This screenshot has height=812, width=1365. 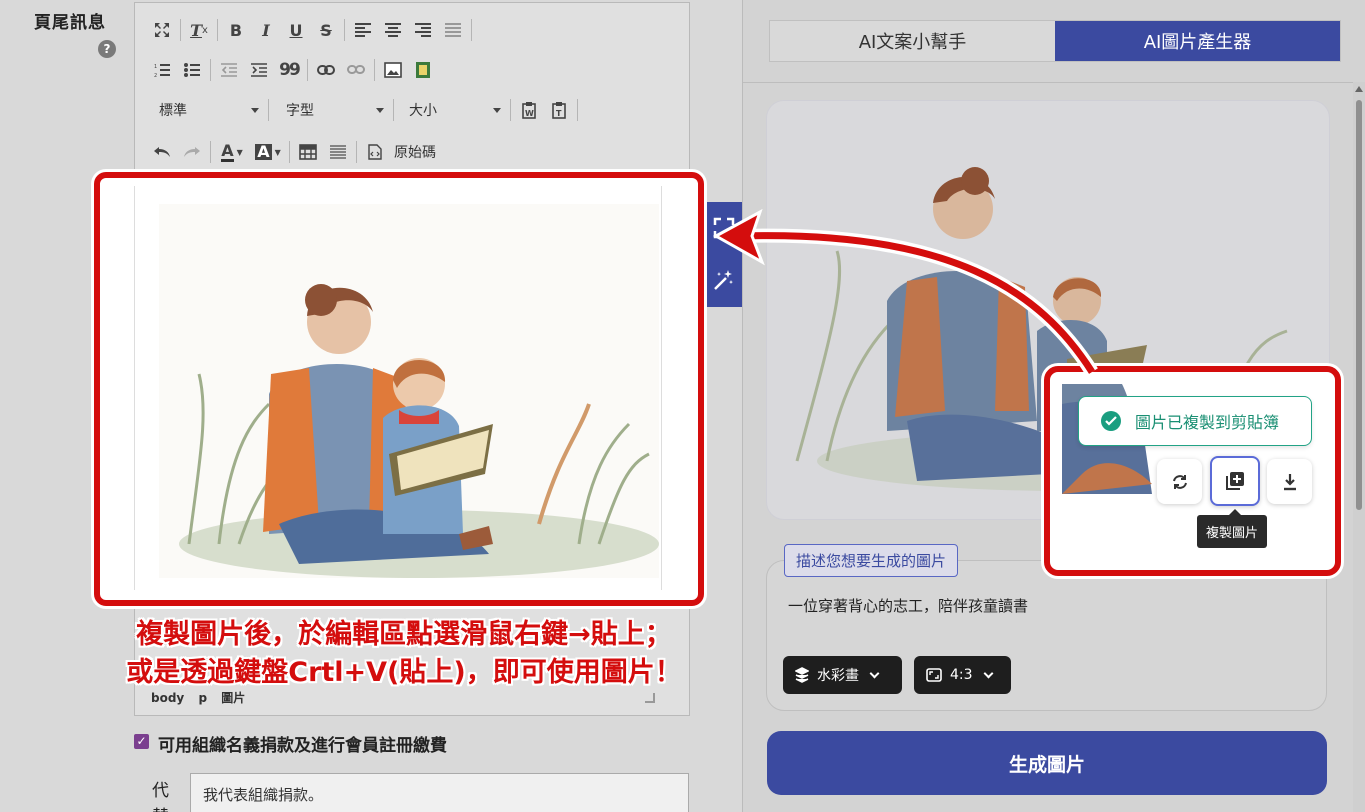 I want to click on copy-image-button, so click(x=1235, y=481).